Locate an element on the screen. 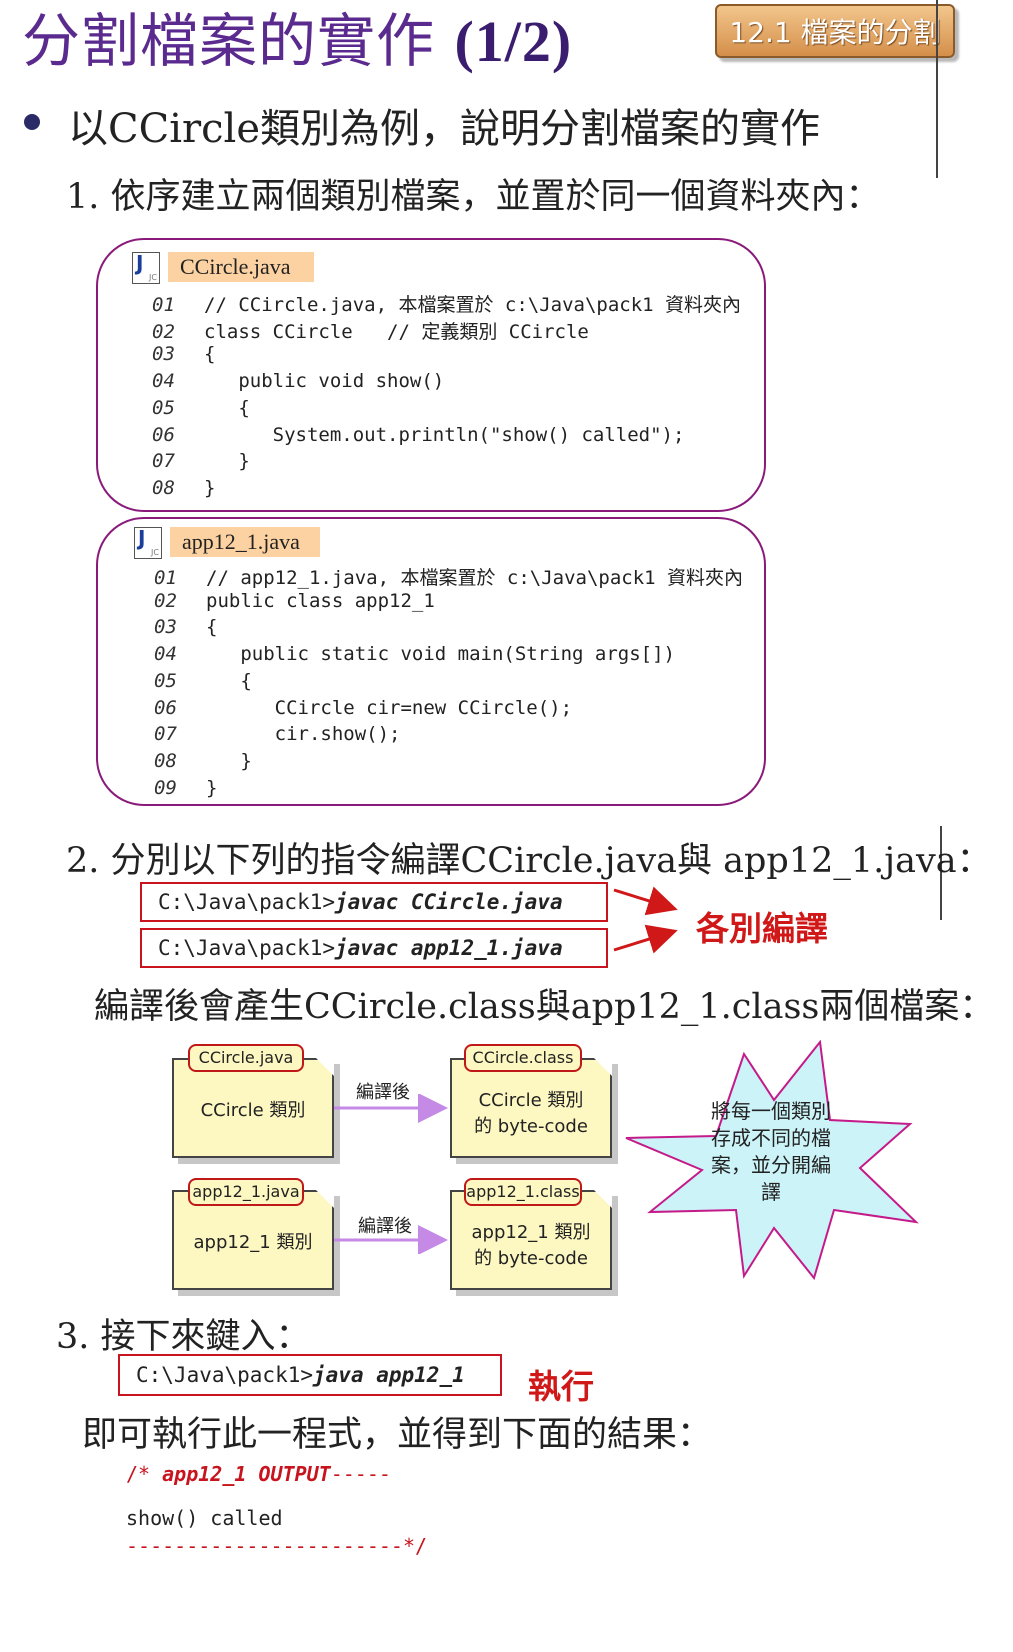 This screenshot has height=1652, width=1013. code-text: public void show() is located at coordinates (324, 381).